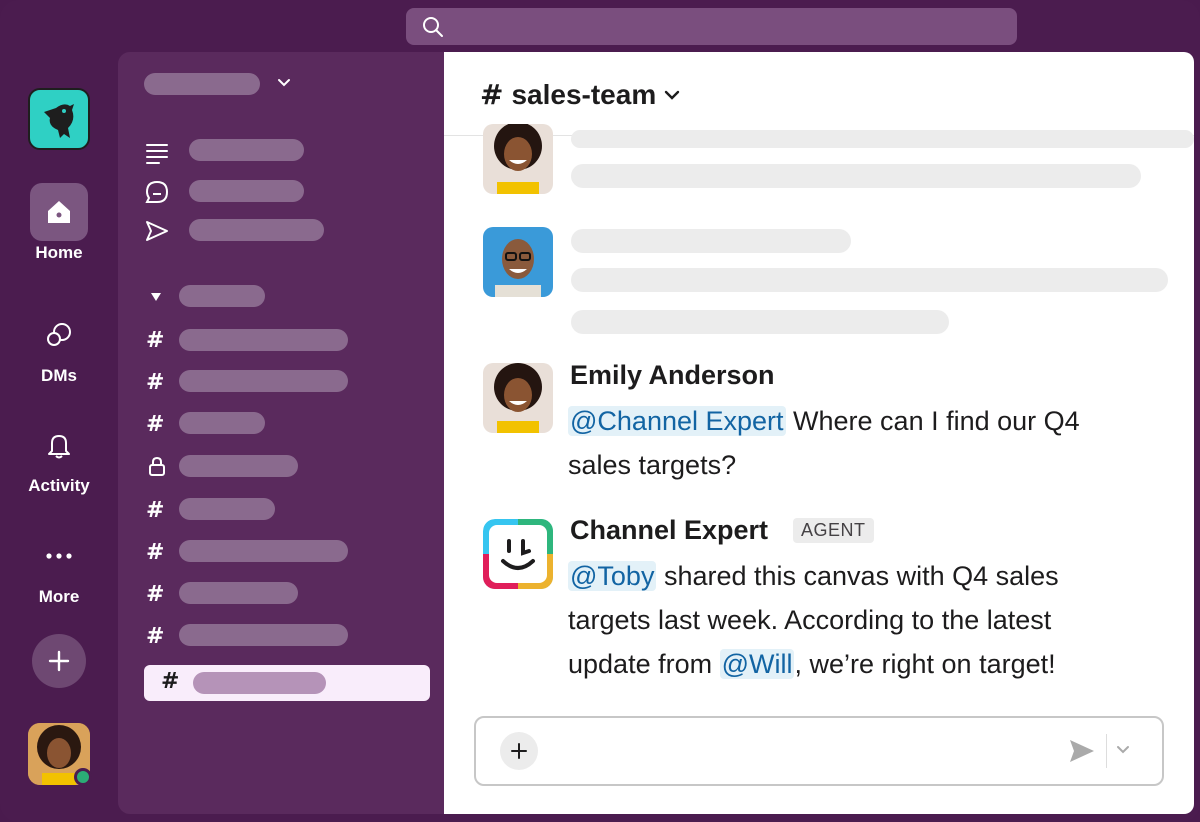  Describe the element at coordinates (433, 29) in the screenshot. I see `search-icon` at that location.